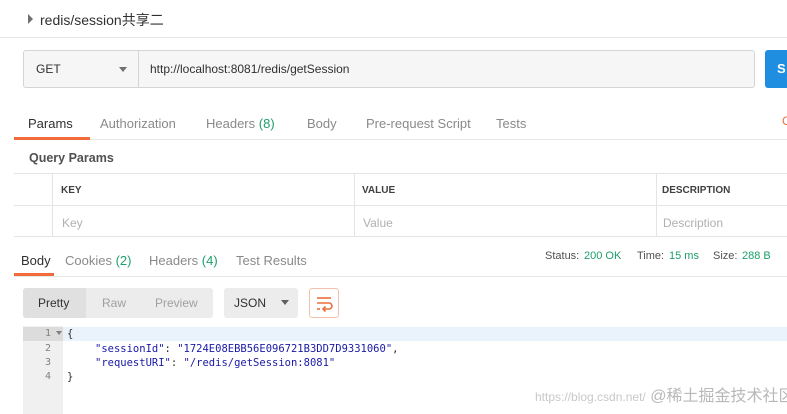 This screenshot has width=787, height=414. Describe the element at coordinates (259, 363) in the screenshot. I see `json-value-request-uri: "/redis/getSession:8081"` at that location.